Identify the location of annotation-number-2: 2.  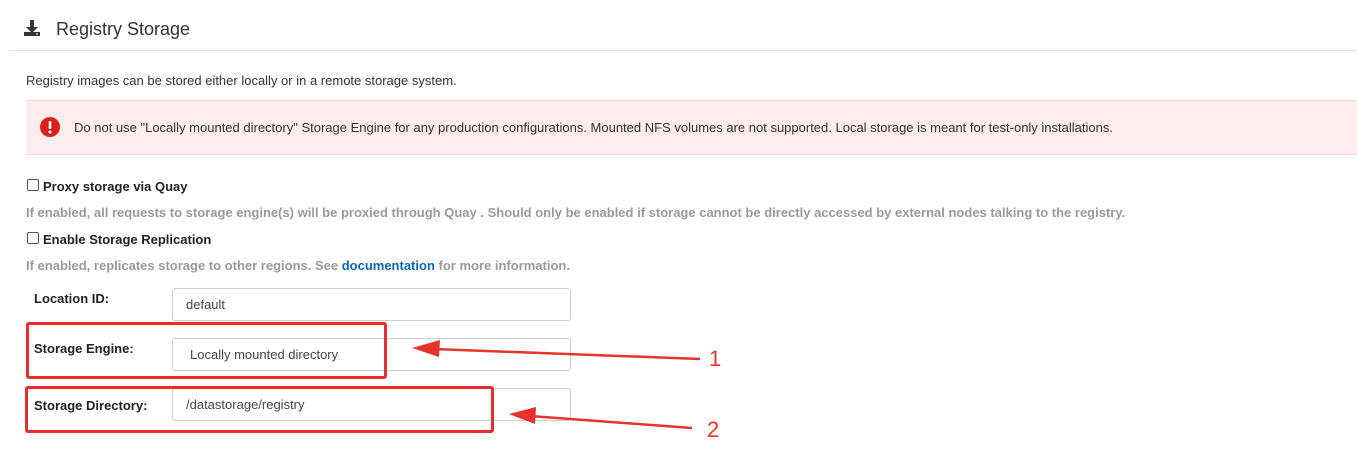
(713, 429).